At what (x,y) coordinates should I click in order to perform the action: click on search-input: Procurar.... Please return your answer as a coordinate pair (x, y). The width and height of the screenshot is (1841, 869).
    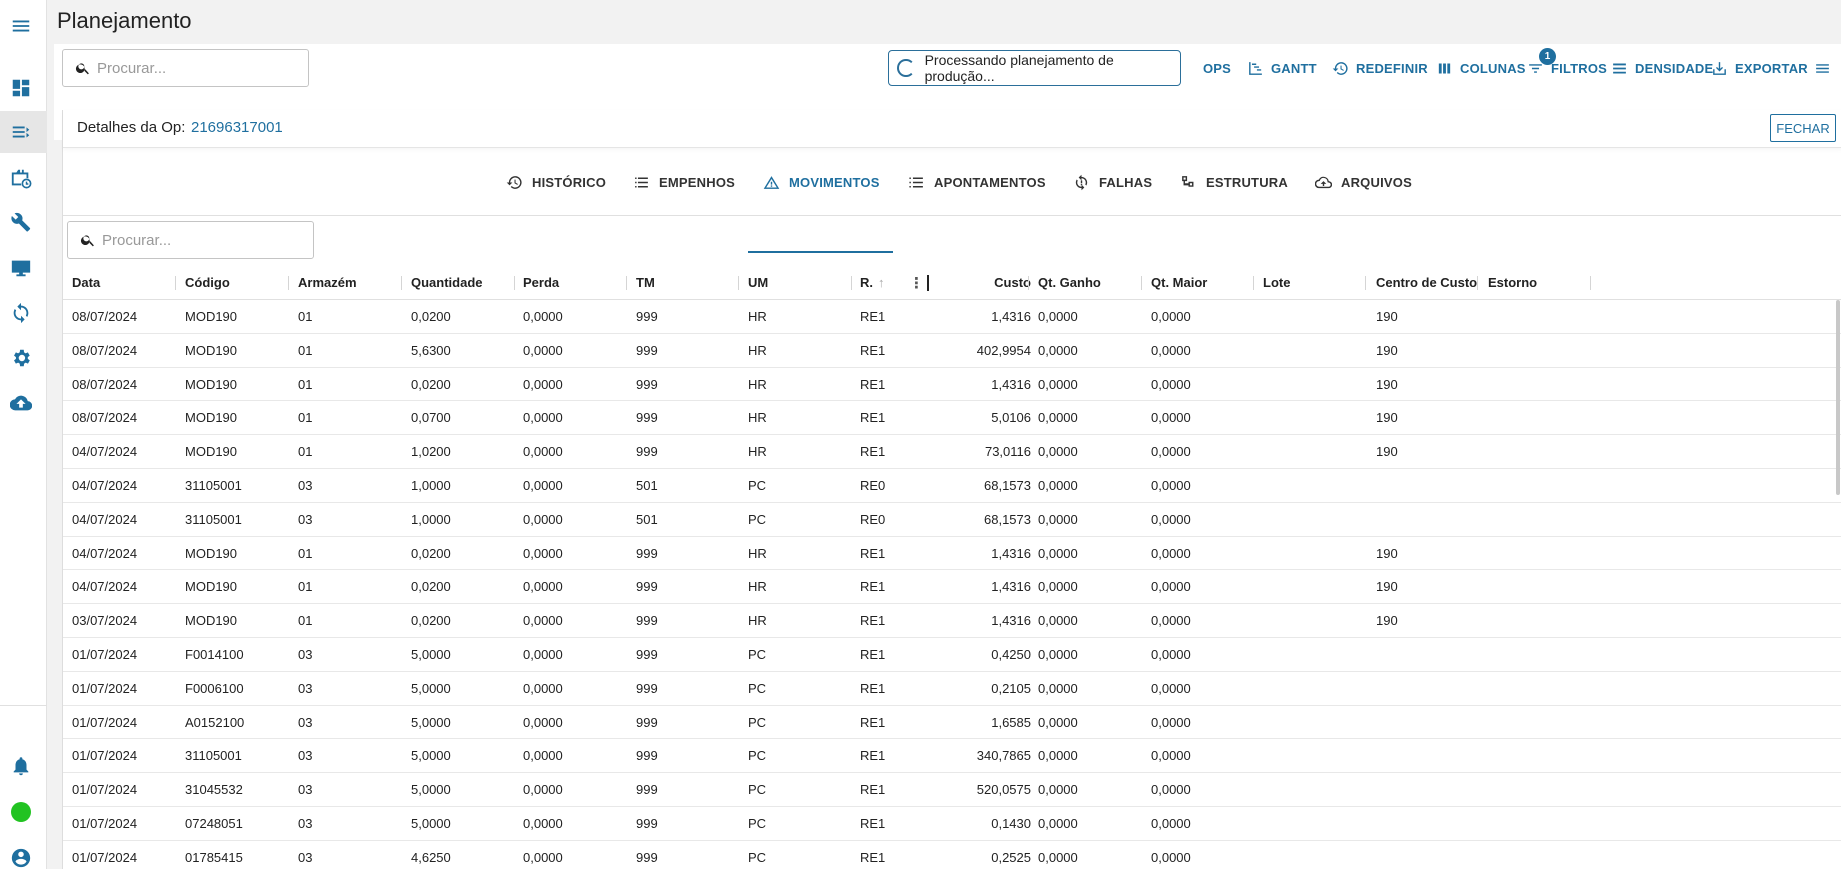
    Looking at the image, I should click on (185, 68).